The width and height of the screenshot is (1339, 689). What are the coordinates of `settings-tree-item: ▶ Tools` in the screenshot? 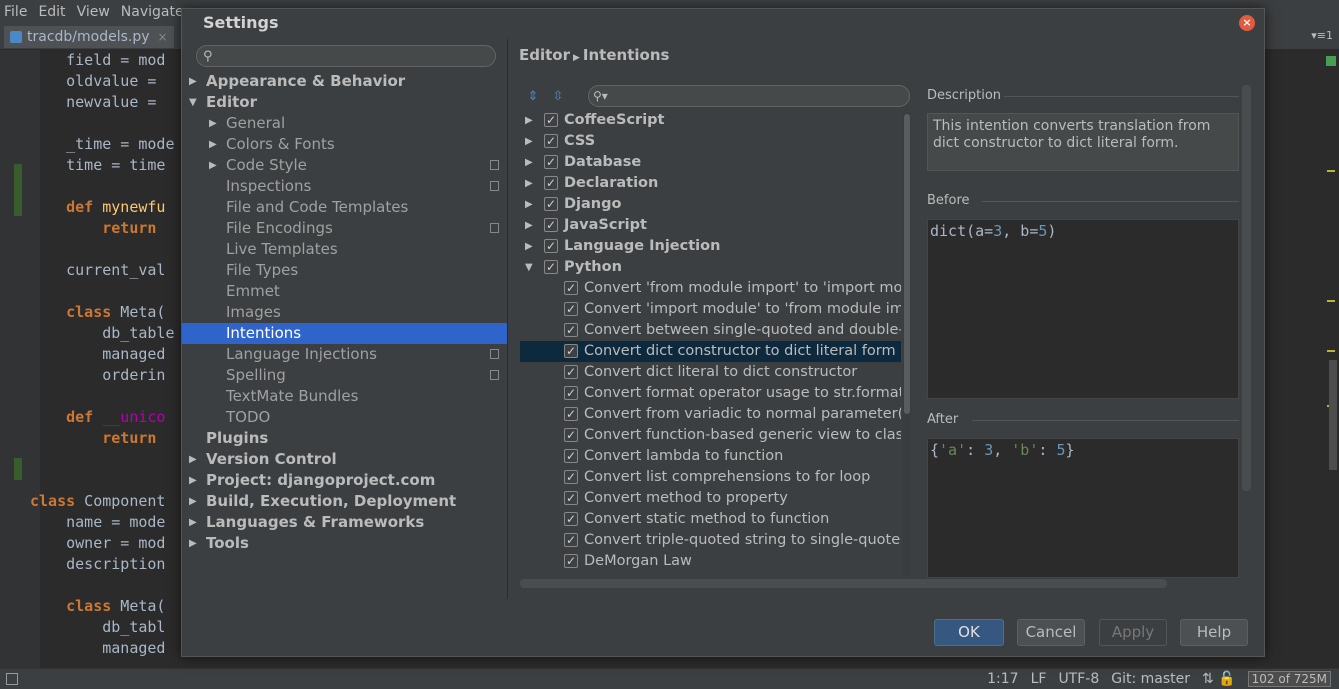 It's located at (344, 543).